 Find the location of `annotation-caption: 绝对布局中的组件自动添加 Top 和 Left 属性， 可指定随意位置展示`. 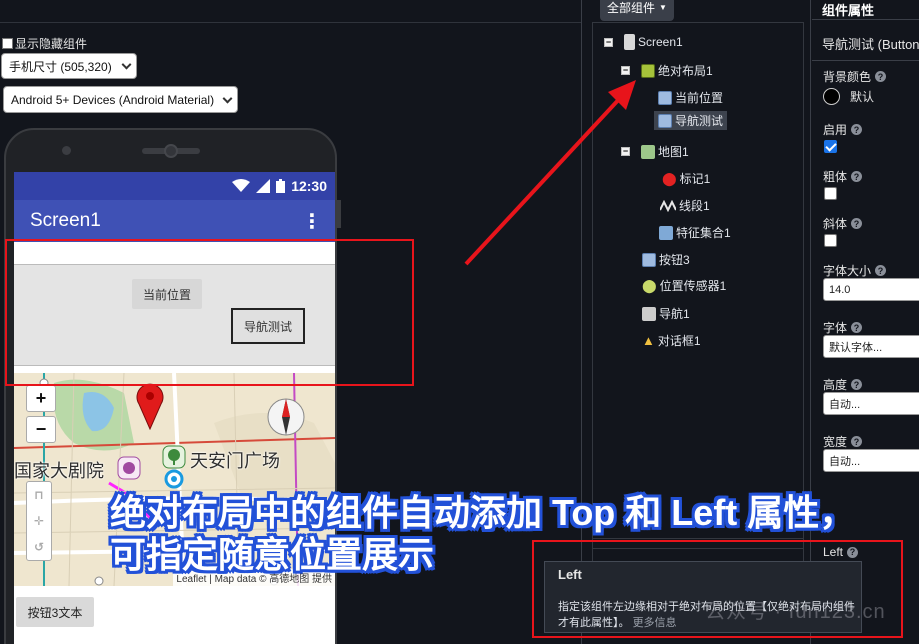

annotation-caption: 绝对布局中的组件自动添加 Top 和 Left 属性， 可指定随意位置展示 is located at coordinates (482, 534).